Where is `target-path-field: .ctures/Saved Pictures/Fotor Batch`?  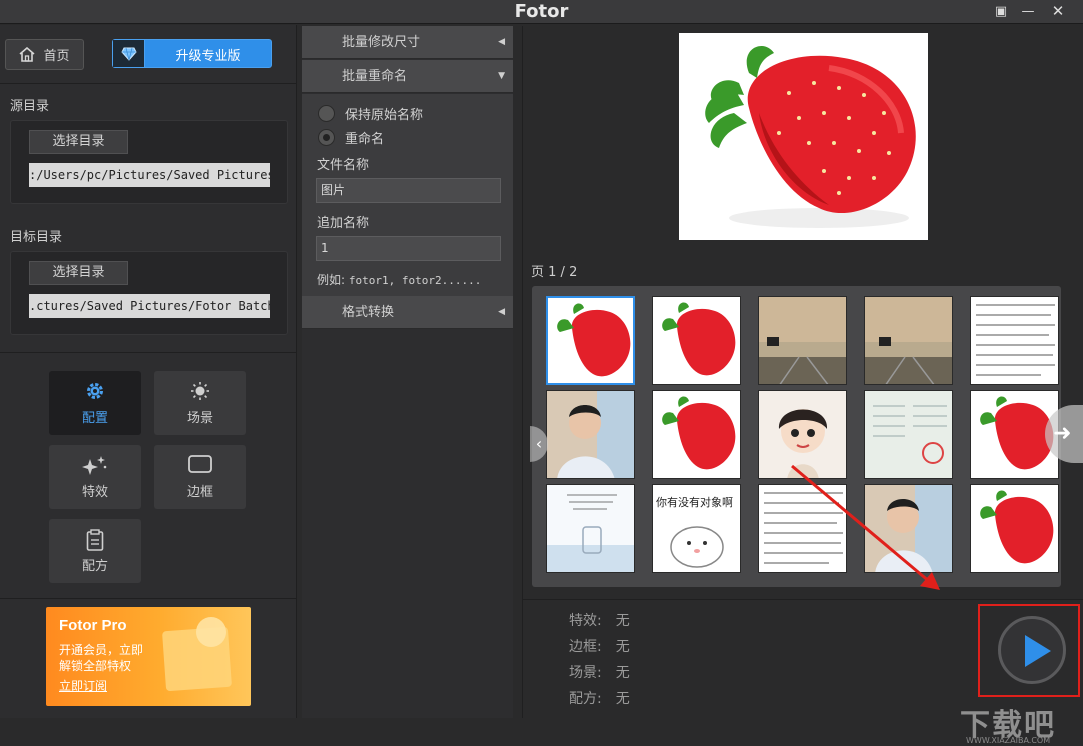
target-path-field: .ctures/Saved Pictures/Fotor Batch is located at coordinates (149, 306).